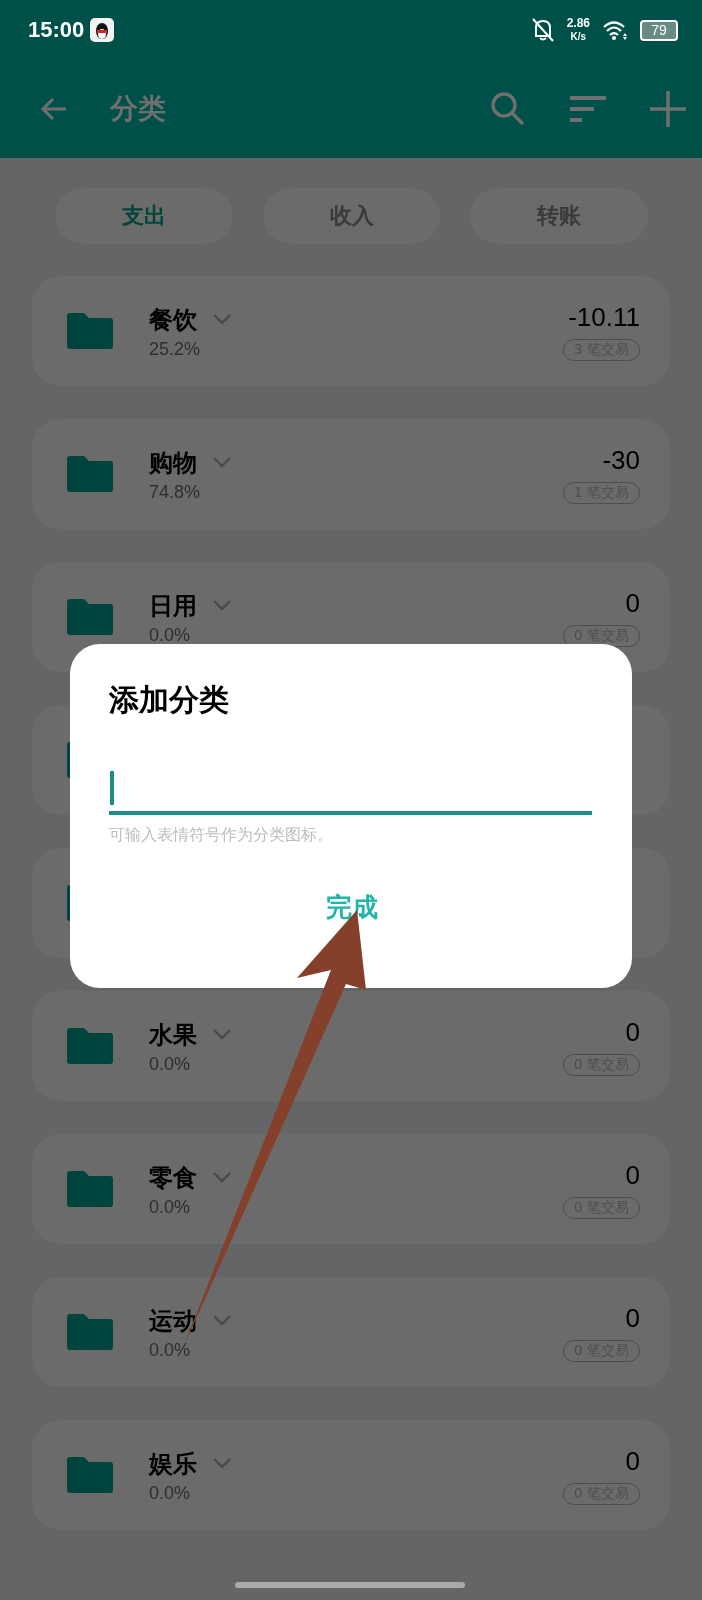 Image resolution: width=702 pixels, height=1600 pixels. I want to click on category-name: 餐饮, so click(173, 320).